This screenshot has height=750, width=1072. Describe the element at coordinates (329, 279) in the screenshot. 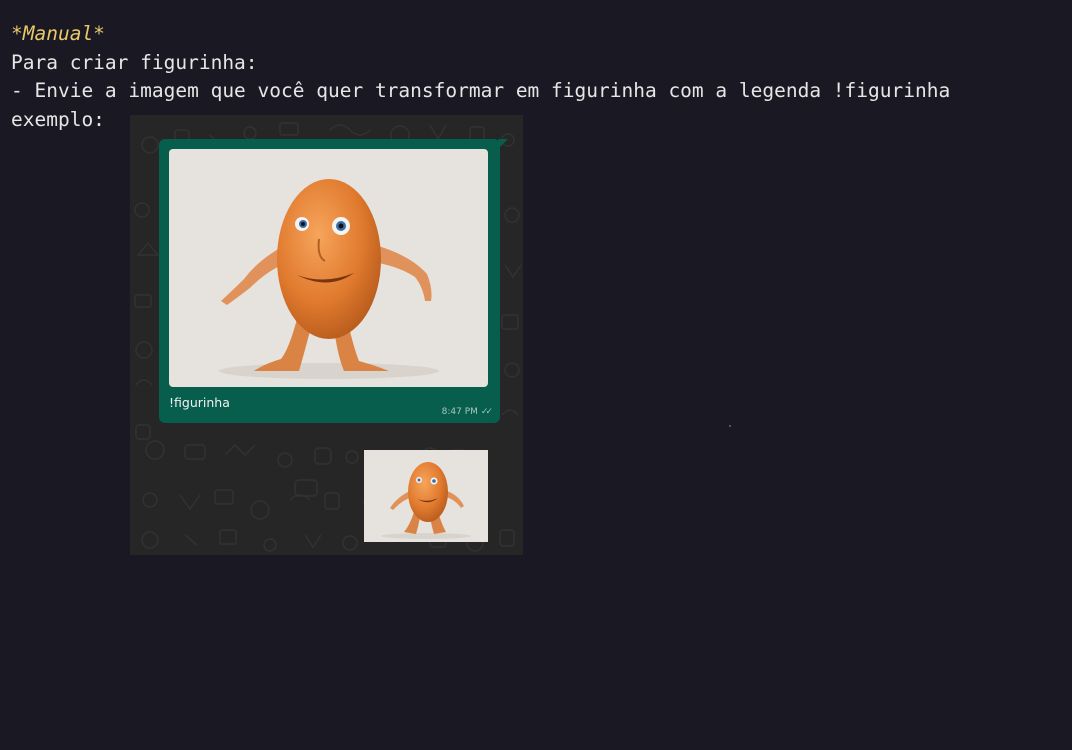

I see `orange-creature-image` at that location.